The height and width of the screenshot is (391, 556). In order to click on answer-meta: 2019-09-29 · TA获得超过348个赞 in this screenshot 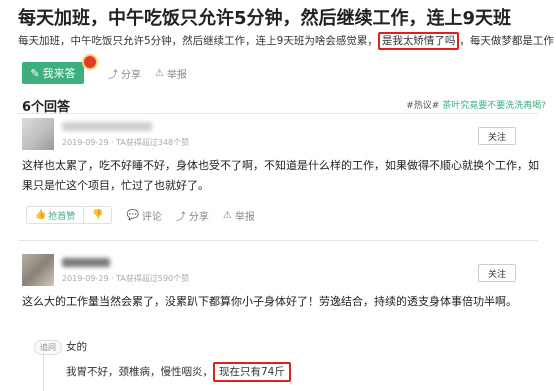, I will do `click(126, 142)`.